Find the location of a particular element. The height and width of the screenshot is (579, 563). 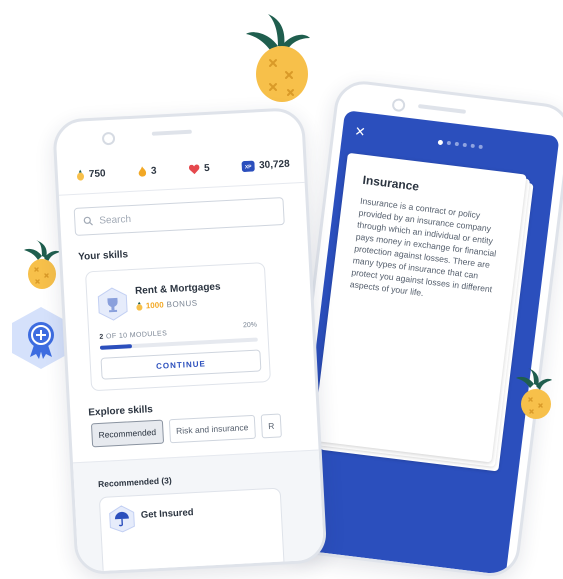

umbrella-icon is located at coordinates (122, 519).